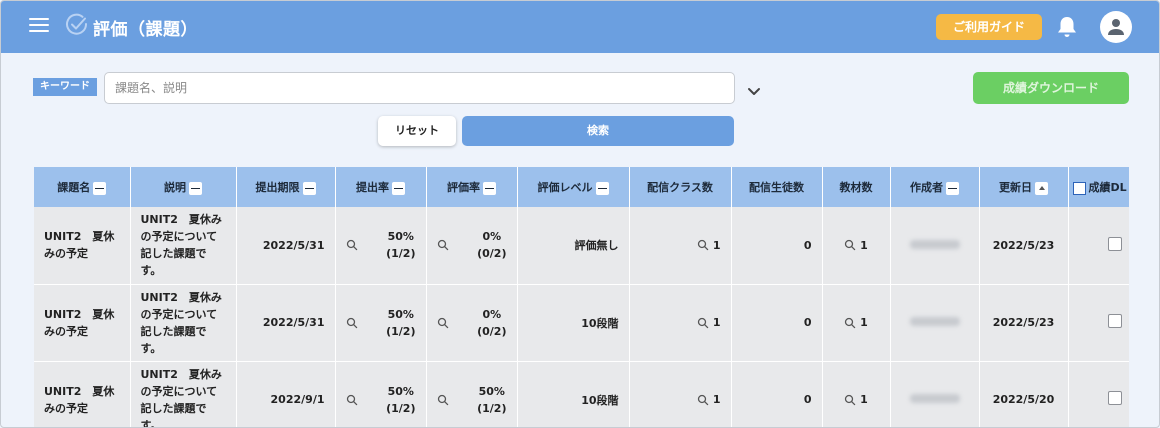 The image size is (1160, 428). Describe the element at coordinates (472, 394) in the screenshot. I see `cell-eval-rate: 50% (1/2)` at that location.